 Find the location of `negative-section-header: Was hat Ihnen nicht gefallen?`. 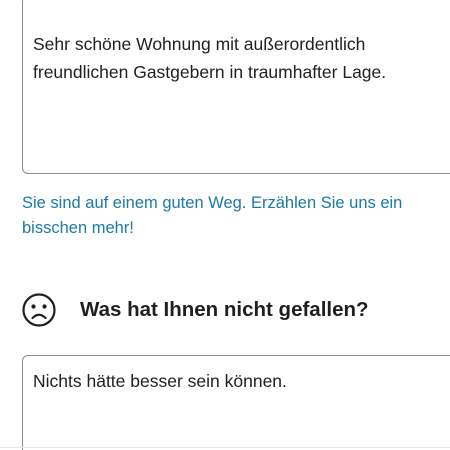

negative-section-header: Was hat Ihnen nicht gefallen? is located at coordinates (195, 310).